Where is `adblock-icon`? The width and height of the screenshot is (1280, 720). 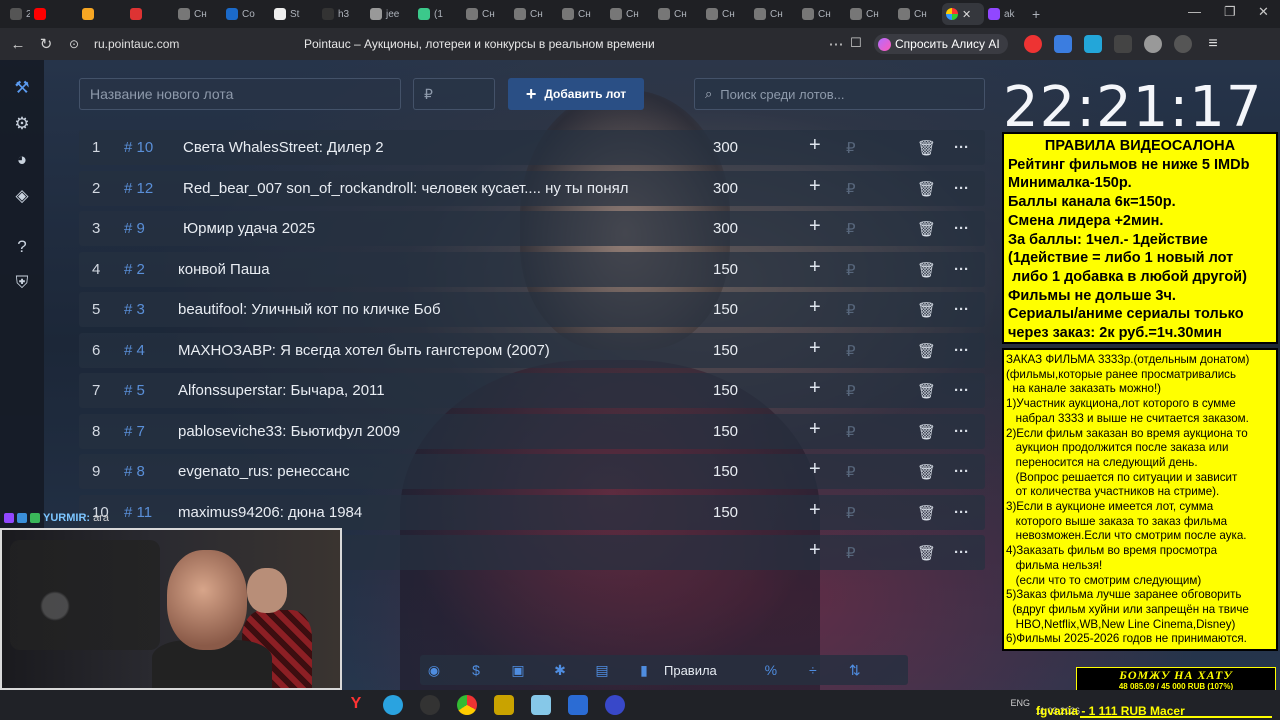 adblock-icon is located at coordinates (1153, 44).